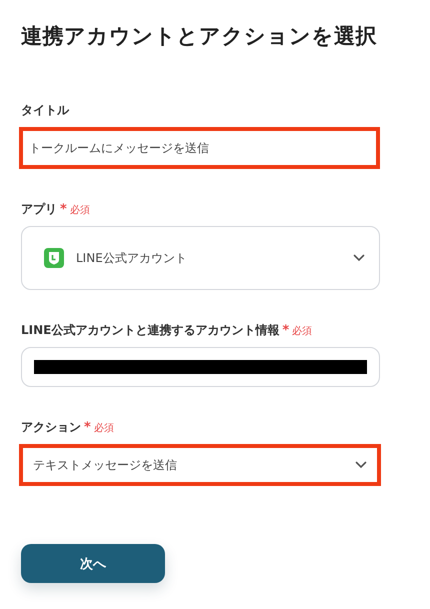 This screenshot has height=609, width=430. I want to click on next-button: 次へ, so click(93, 563).